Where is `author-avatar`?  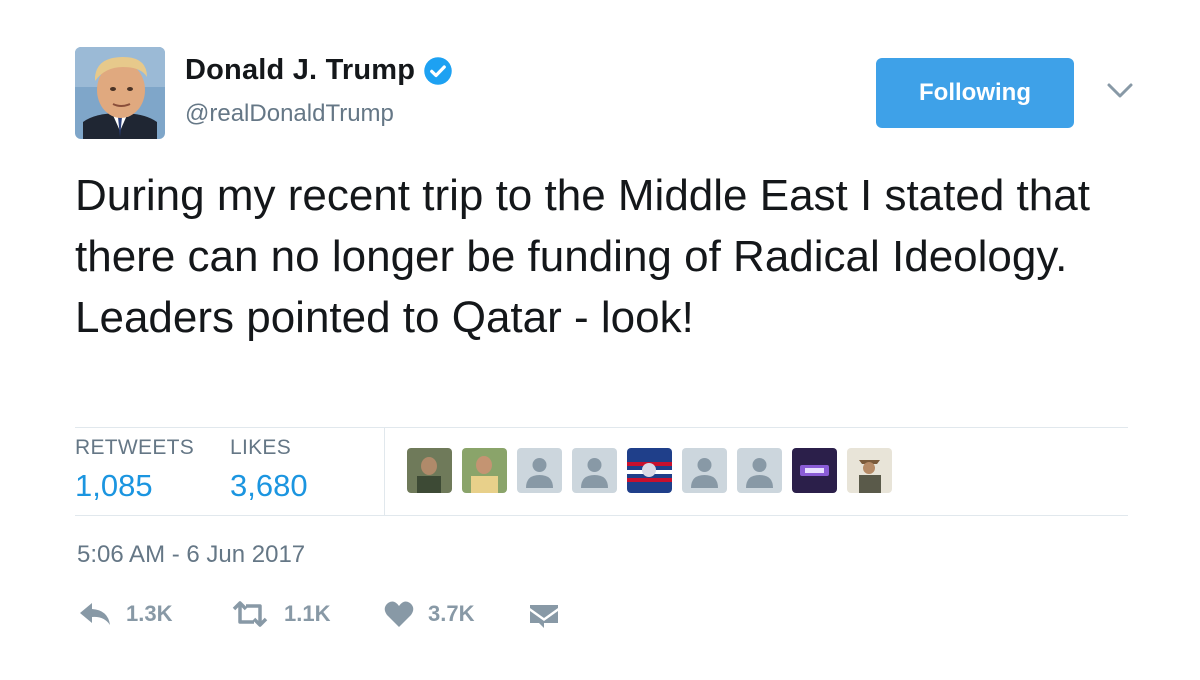 author-avatar is located at coordinates (120, 93).